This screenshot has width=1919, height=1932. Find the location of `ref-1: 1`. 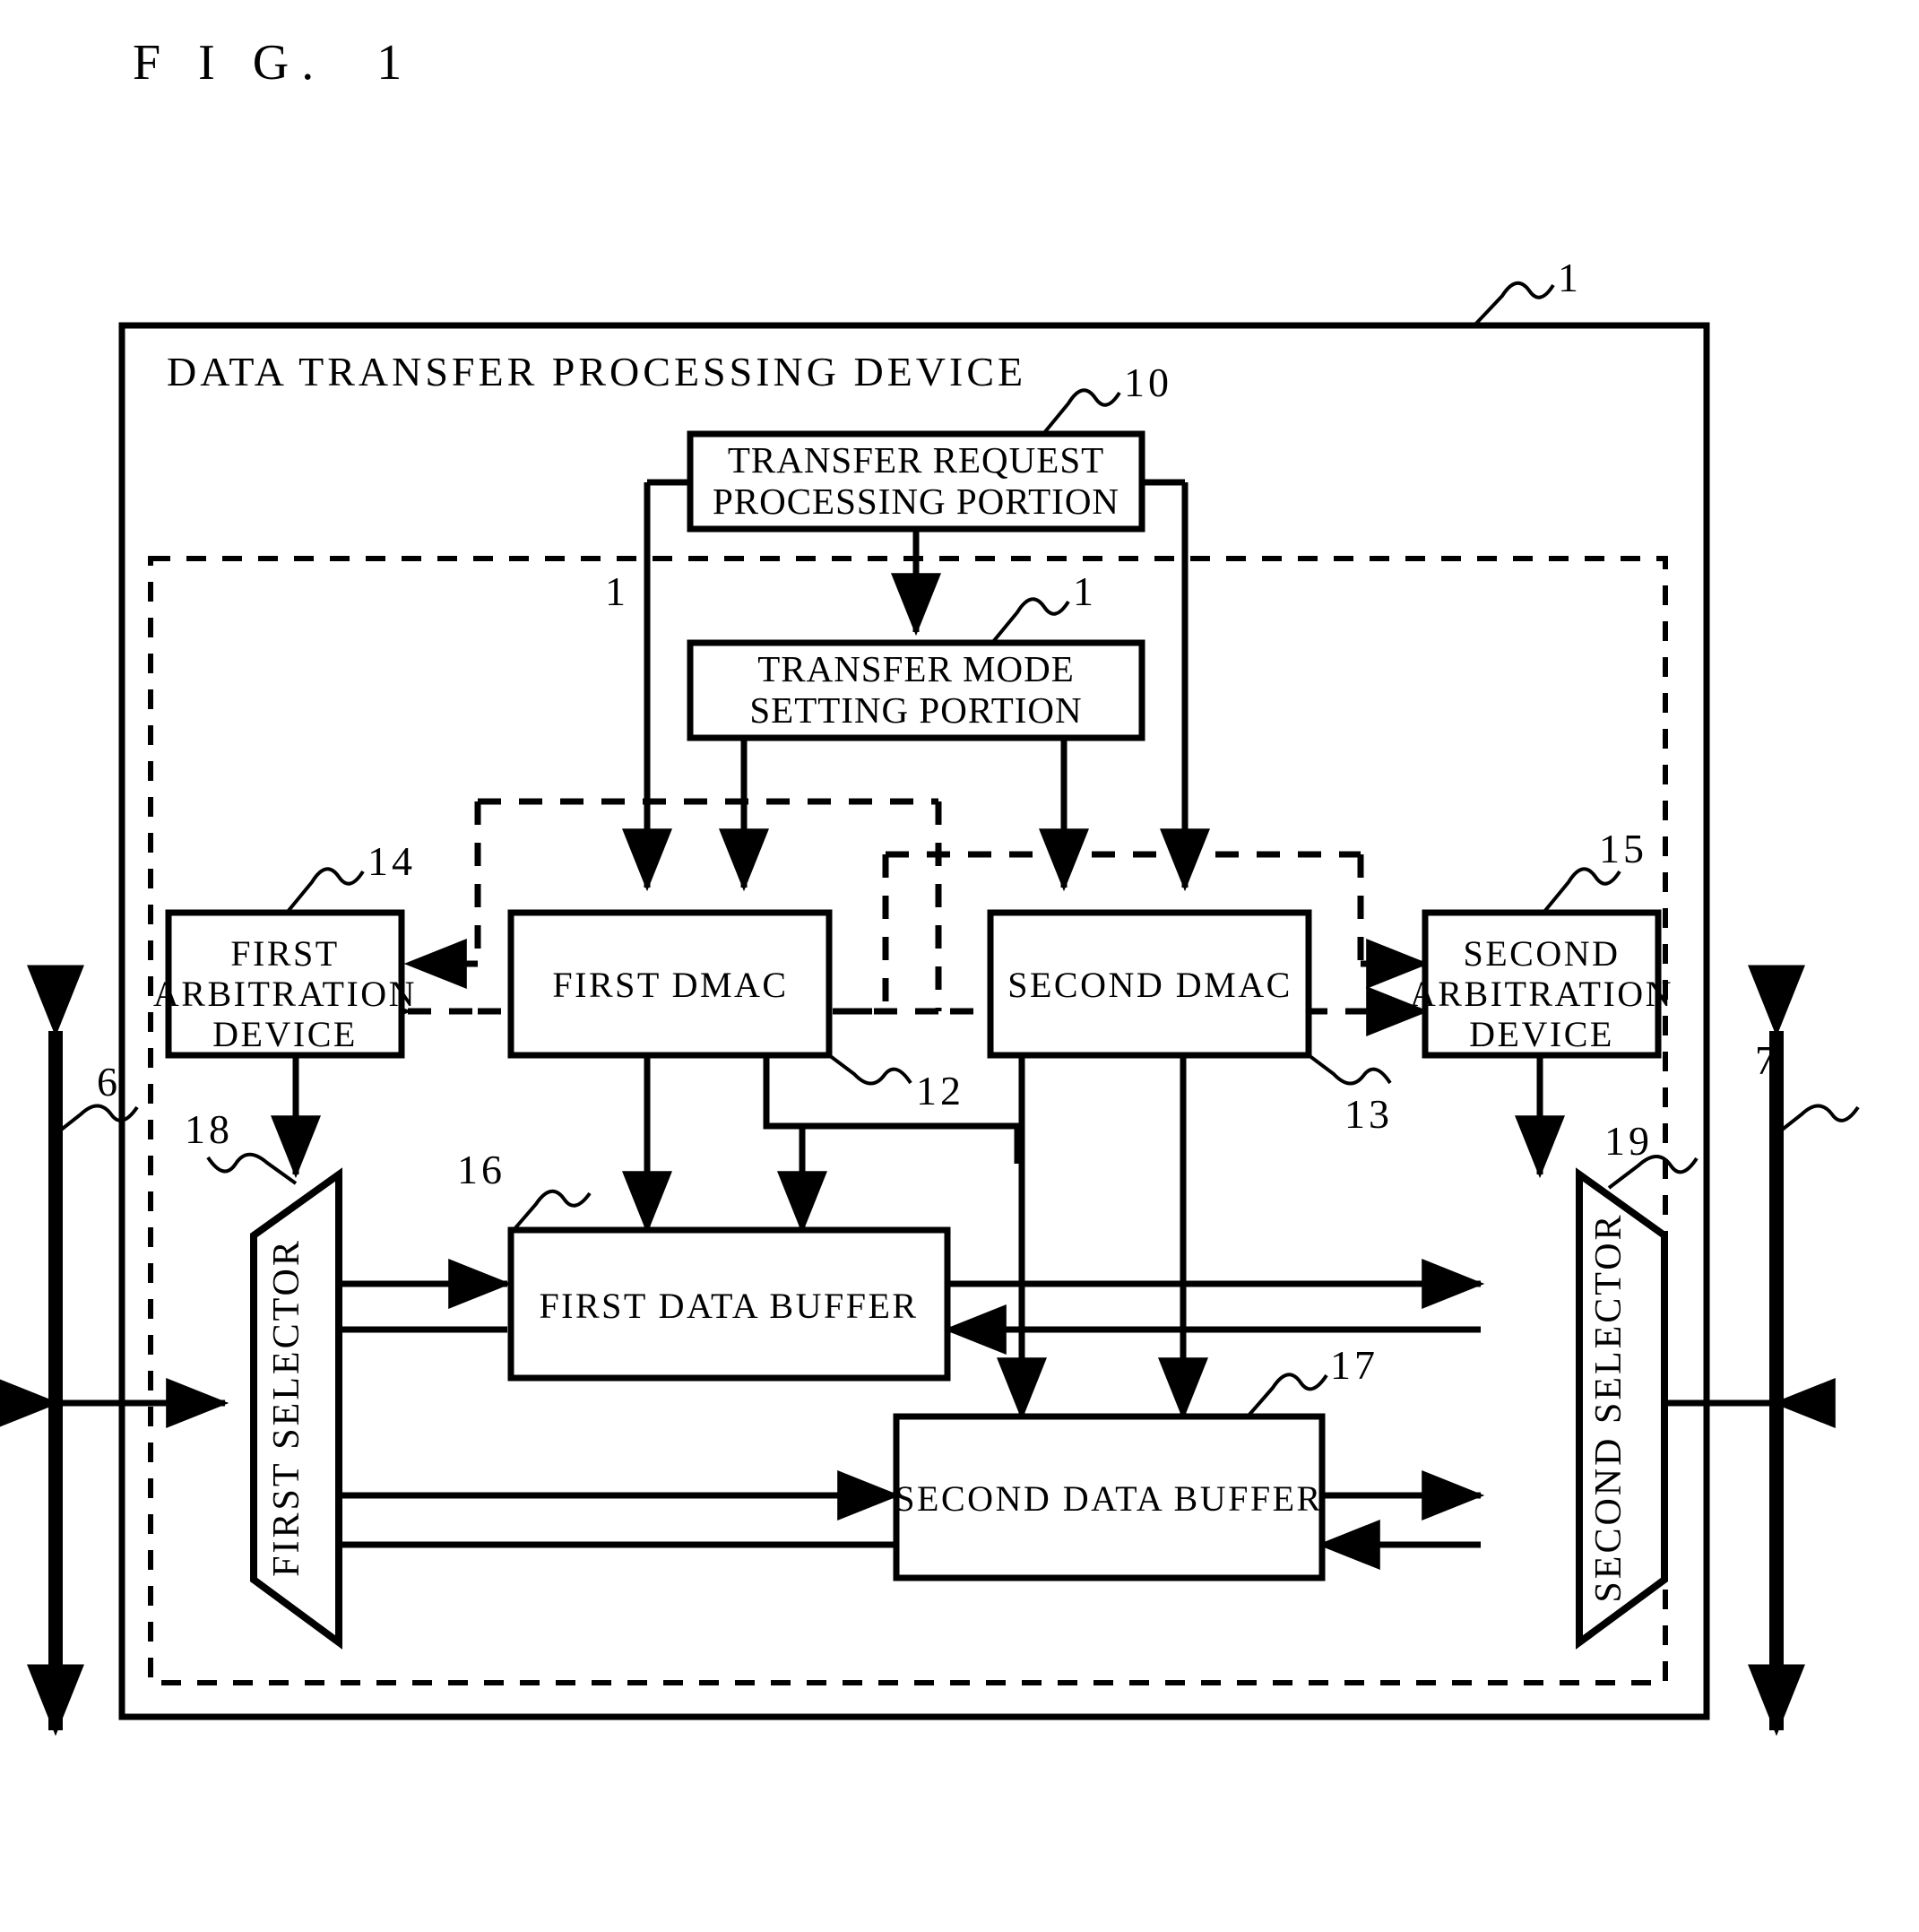

ref-1: 1 is located at coordinates (1570, 277).